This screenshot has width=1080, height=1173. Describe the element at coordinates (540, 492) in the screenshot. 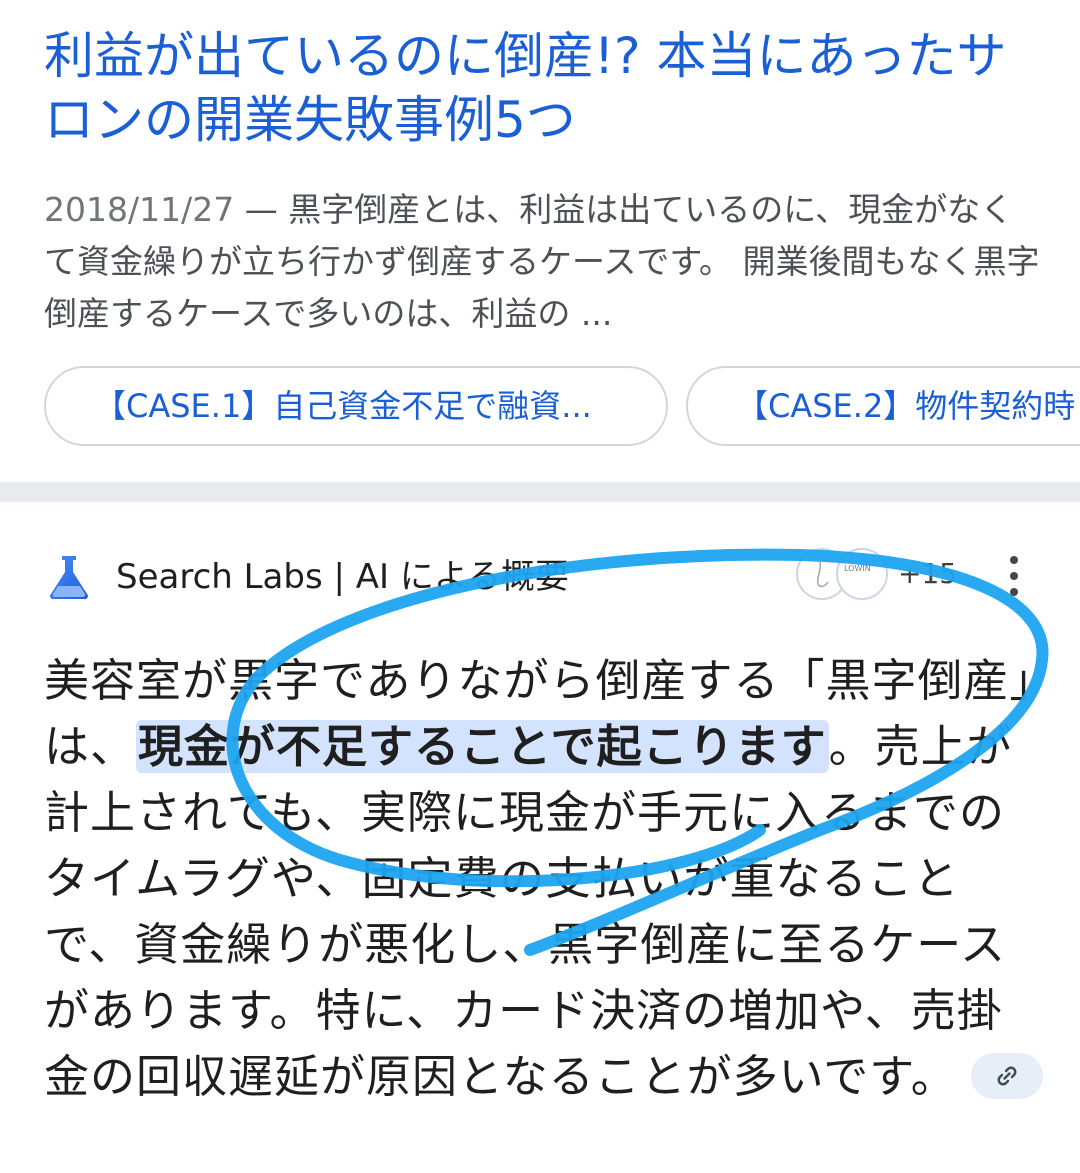

I see `section-divider` at that location.